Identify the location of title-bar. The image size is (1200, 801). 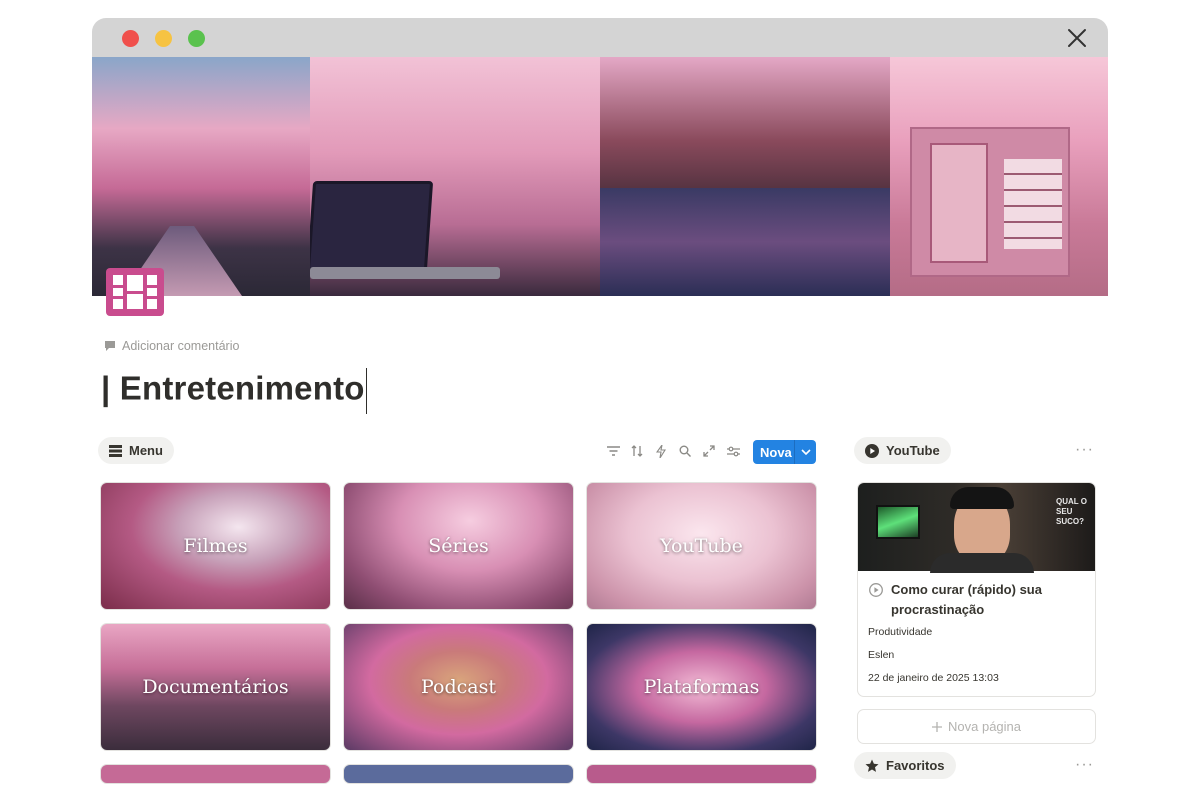
(600, 37).